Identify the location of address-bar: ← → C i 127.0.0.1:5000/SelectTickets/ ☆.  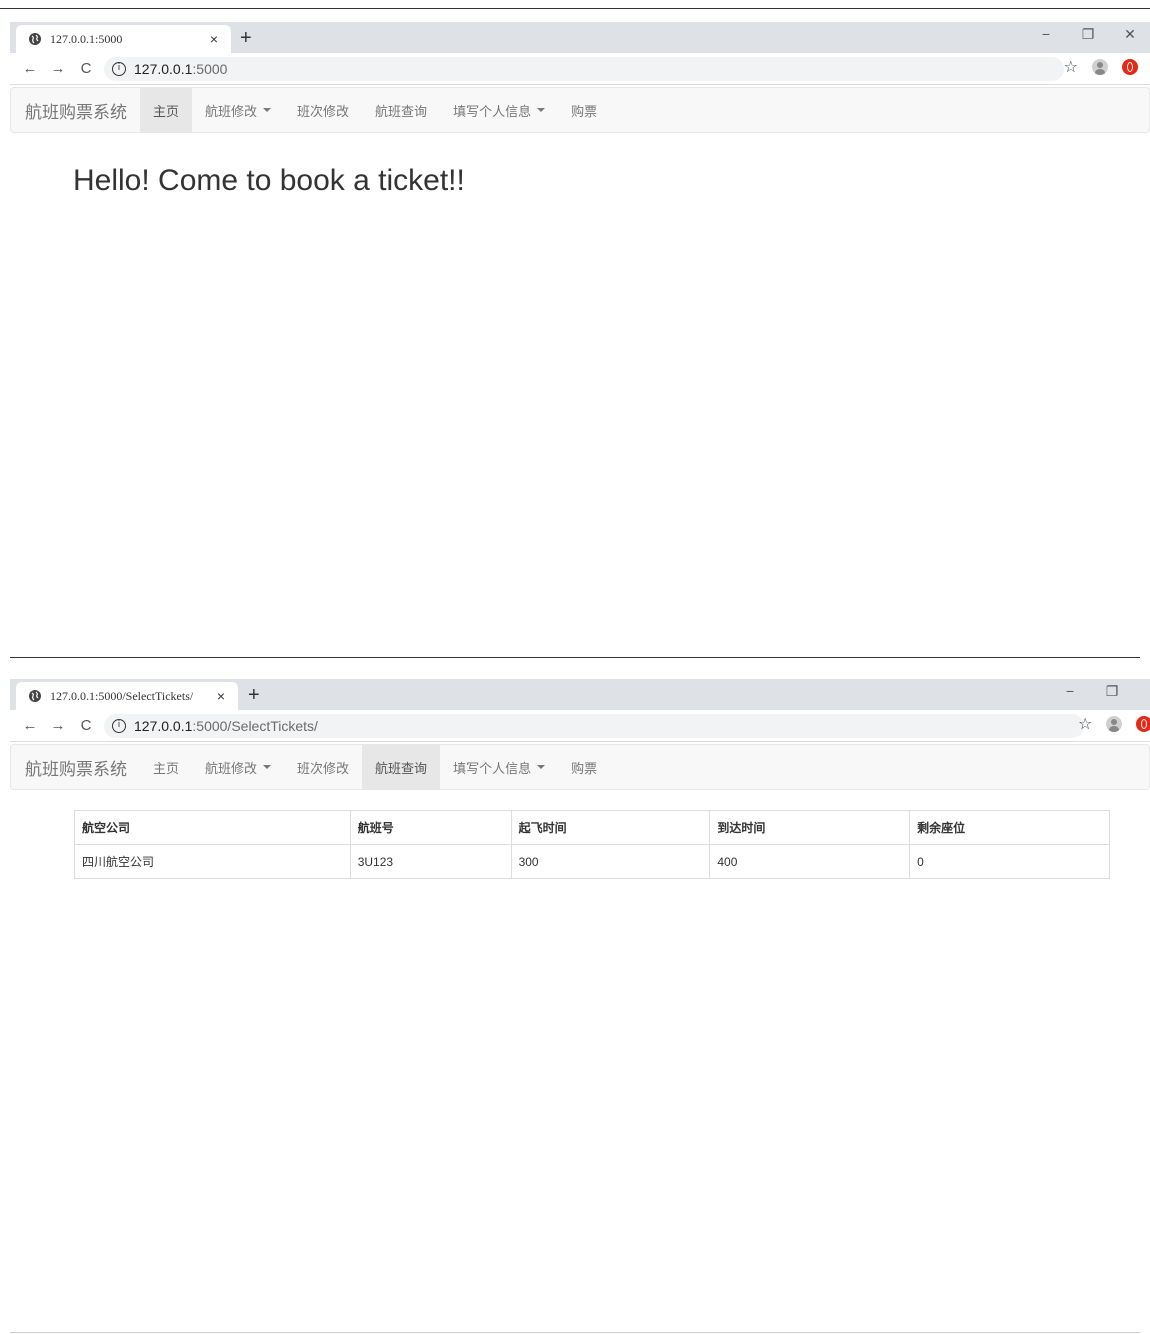
(580, 726).